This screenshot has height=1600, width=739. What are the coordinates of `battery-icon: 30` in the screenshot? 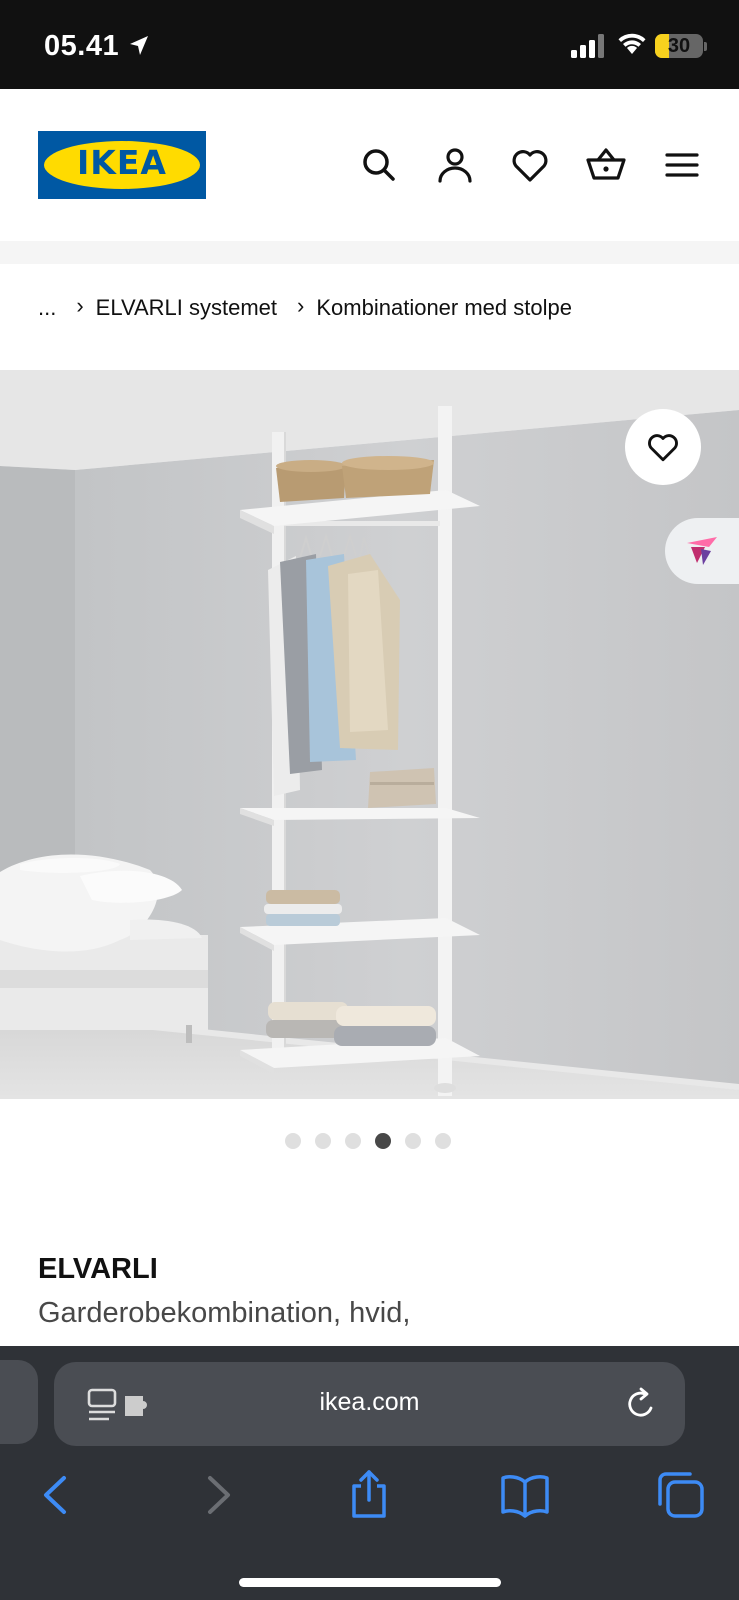 It's located at (679, 46).